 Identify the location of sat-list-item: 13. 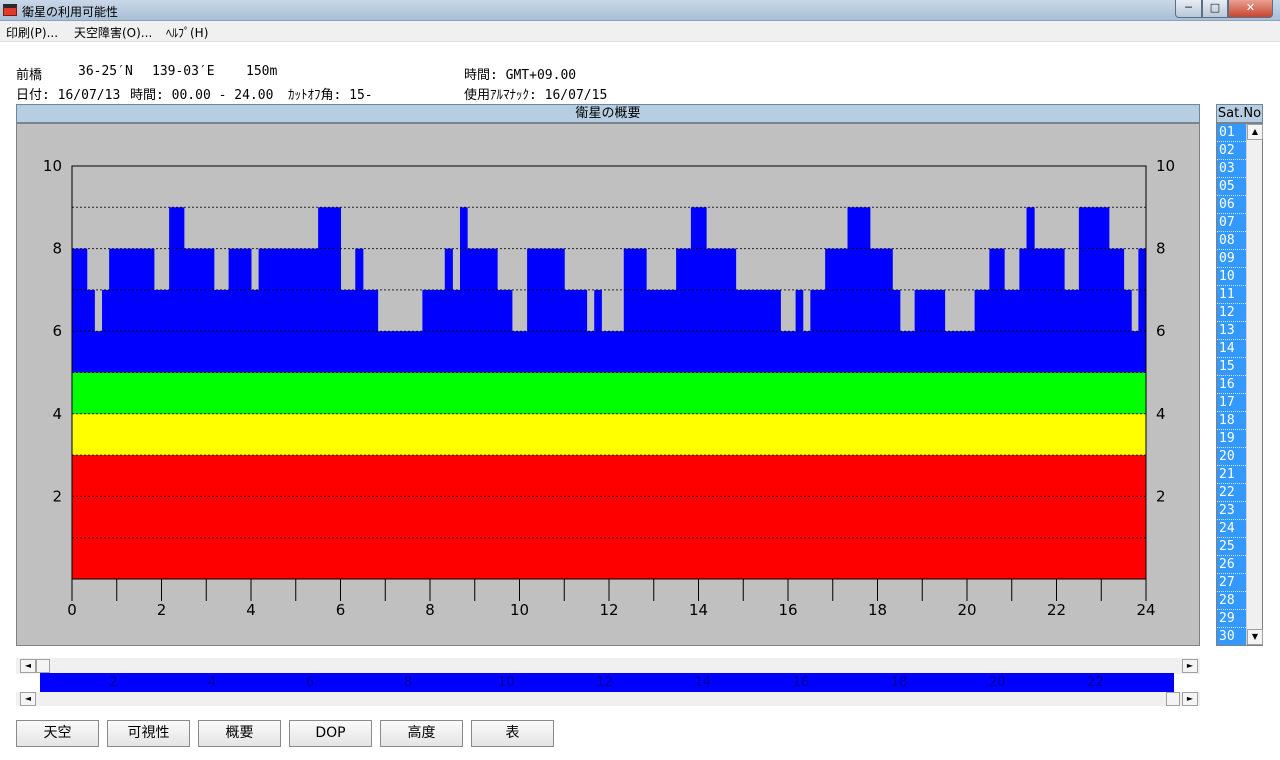
(1231, 331).